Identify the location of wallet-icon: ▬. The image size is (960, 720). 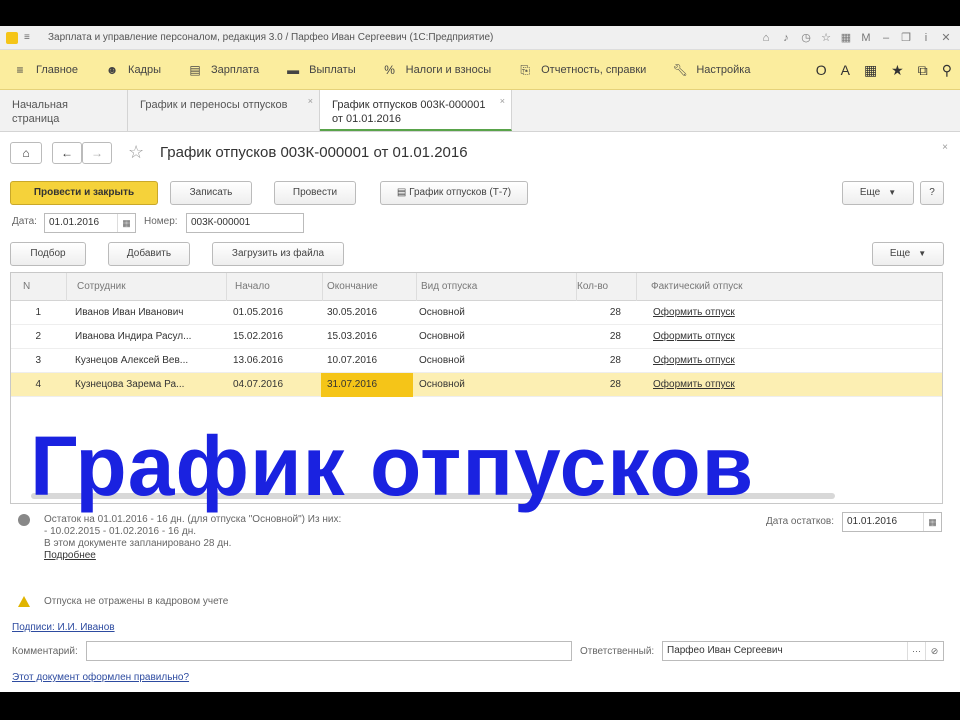
(293, 69).